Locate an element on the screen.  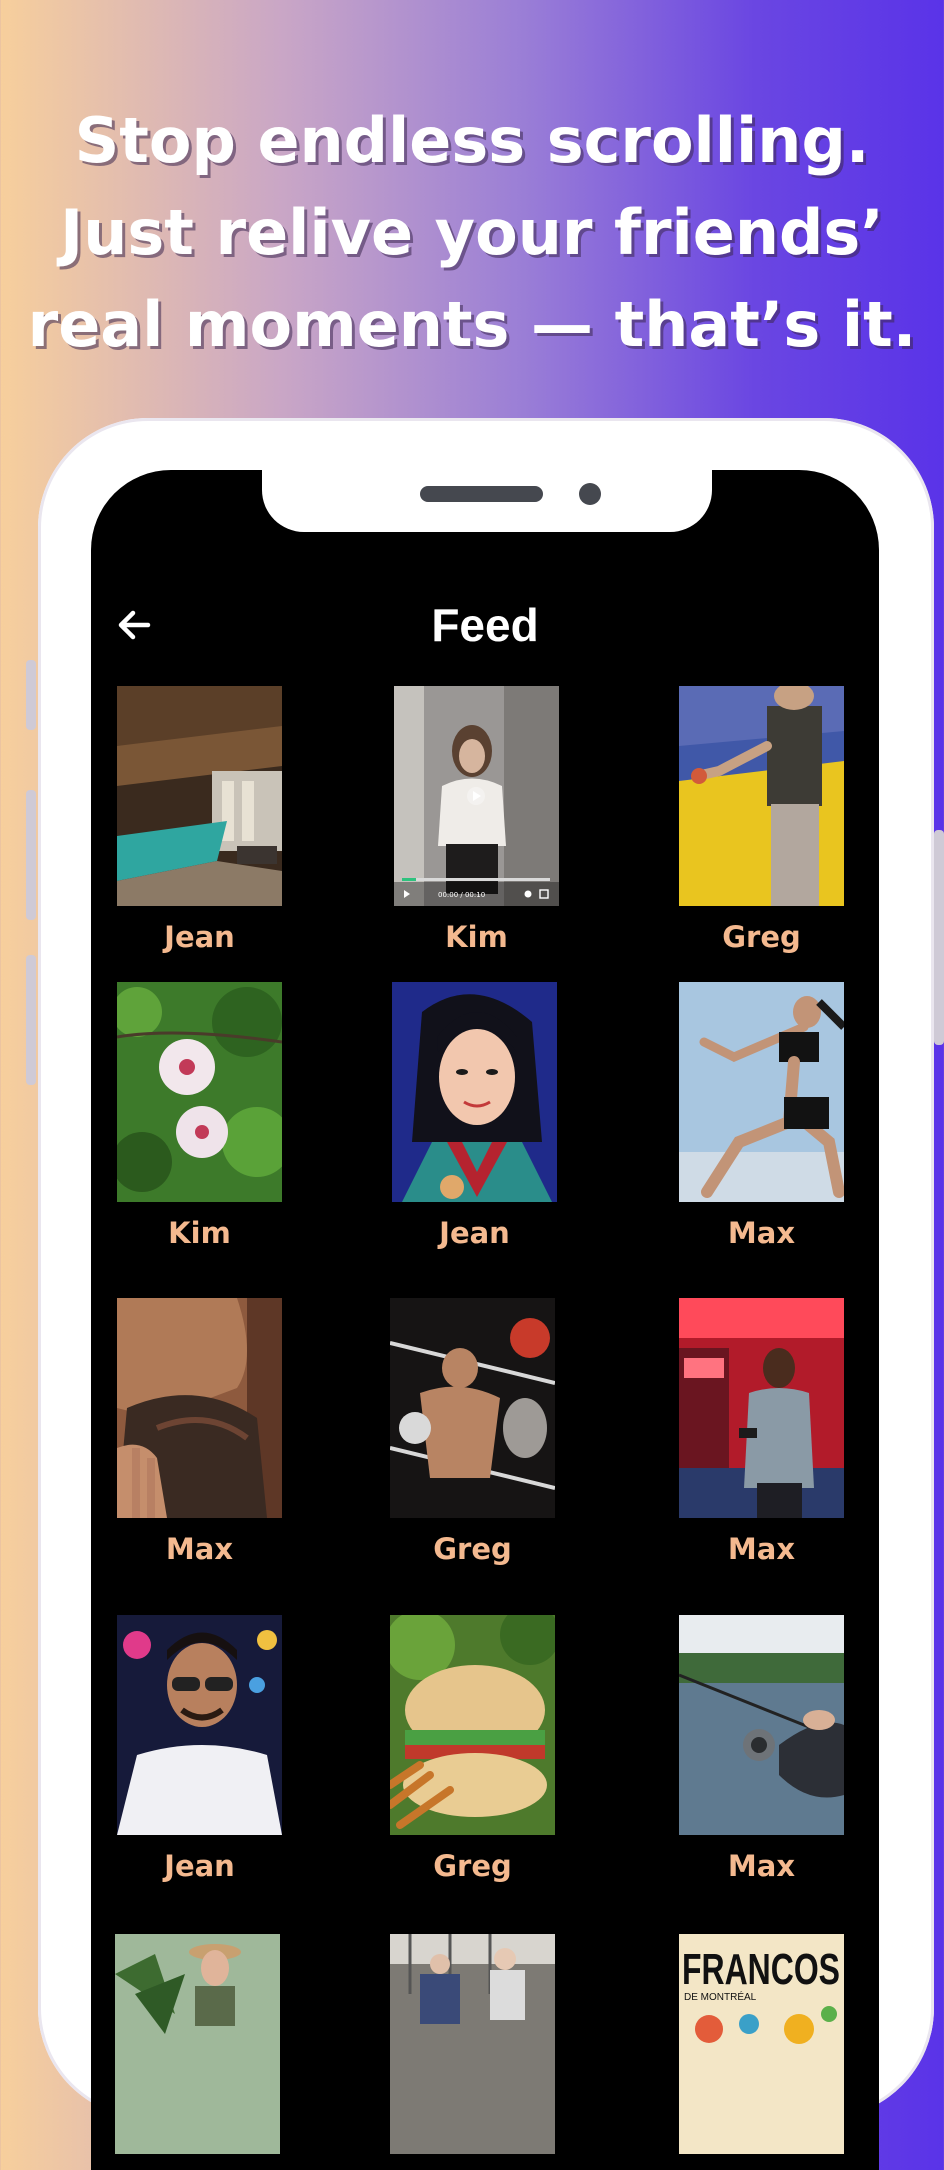
boxing-match-photo is located at coordinates (472, 1408).